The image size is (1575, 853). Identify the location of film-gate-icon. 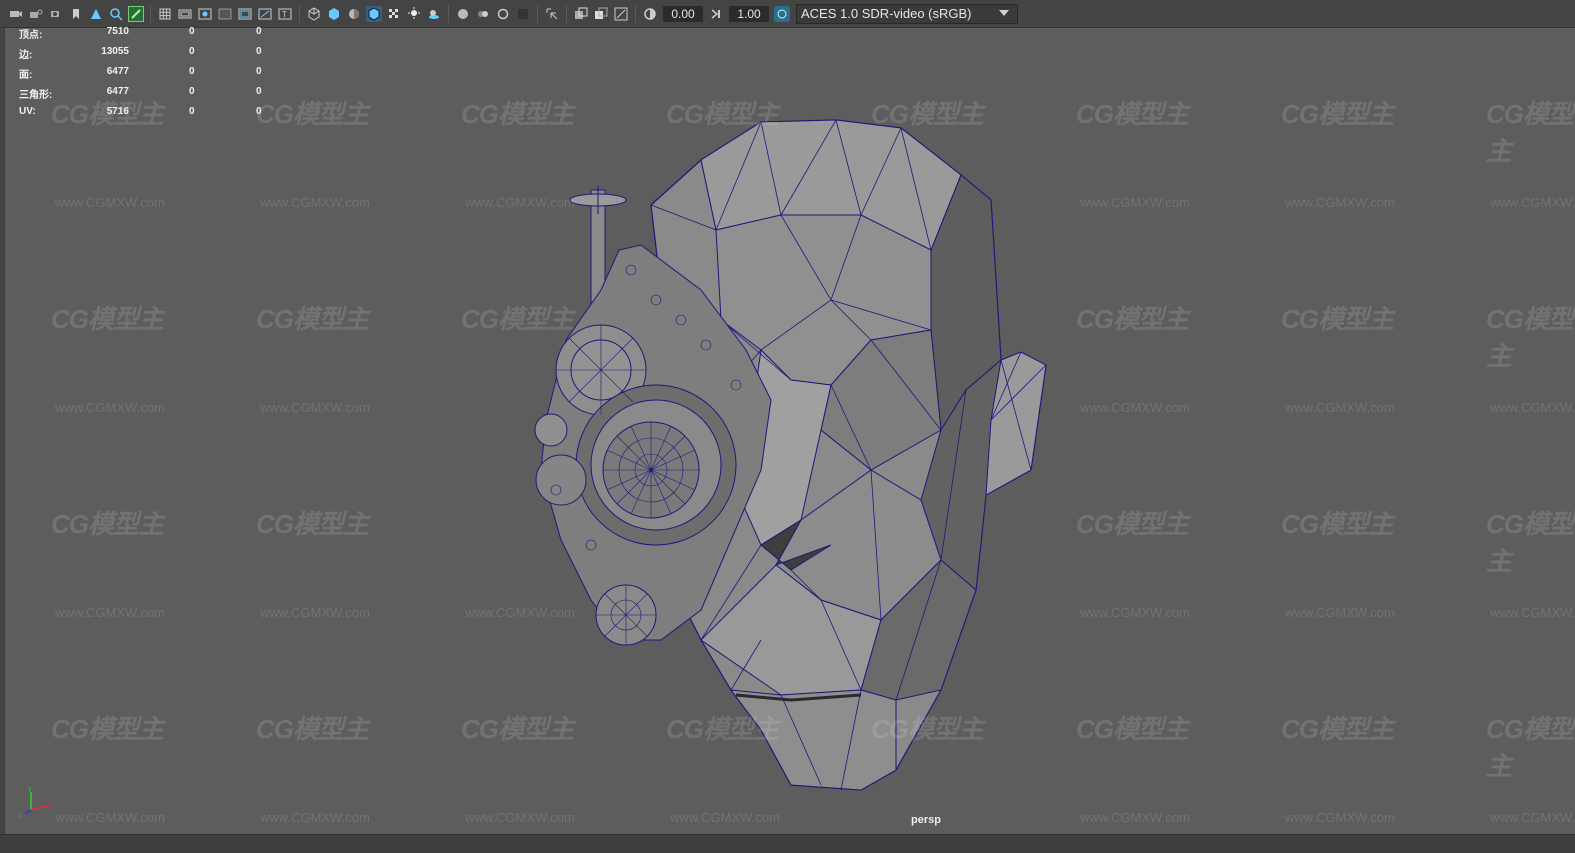
(185, 14).